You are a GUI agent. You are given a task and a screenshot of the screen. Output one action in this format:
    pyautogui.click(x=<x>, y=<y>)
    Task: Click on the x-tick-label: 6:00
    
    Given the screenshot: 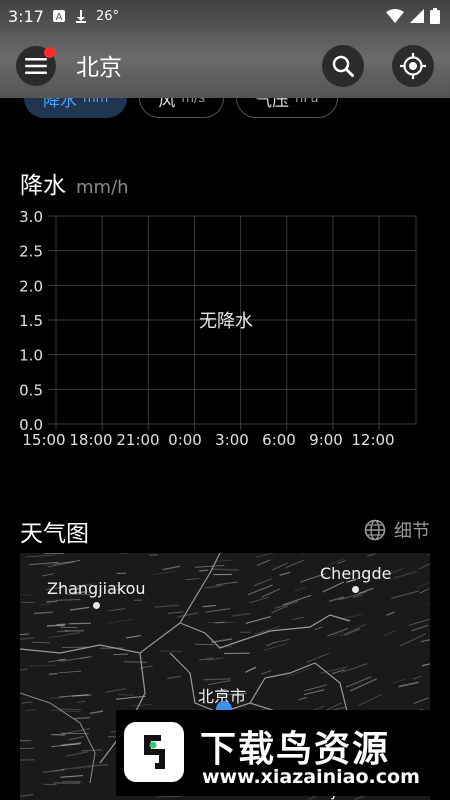 What is the action you would take?
    pyautogui.click(x=279, y=440)
    